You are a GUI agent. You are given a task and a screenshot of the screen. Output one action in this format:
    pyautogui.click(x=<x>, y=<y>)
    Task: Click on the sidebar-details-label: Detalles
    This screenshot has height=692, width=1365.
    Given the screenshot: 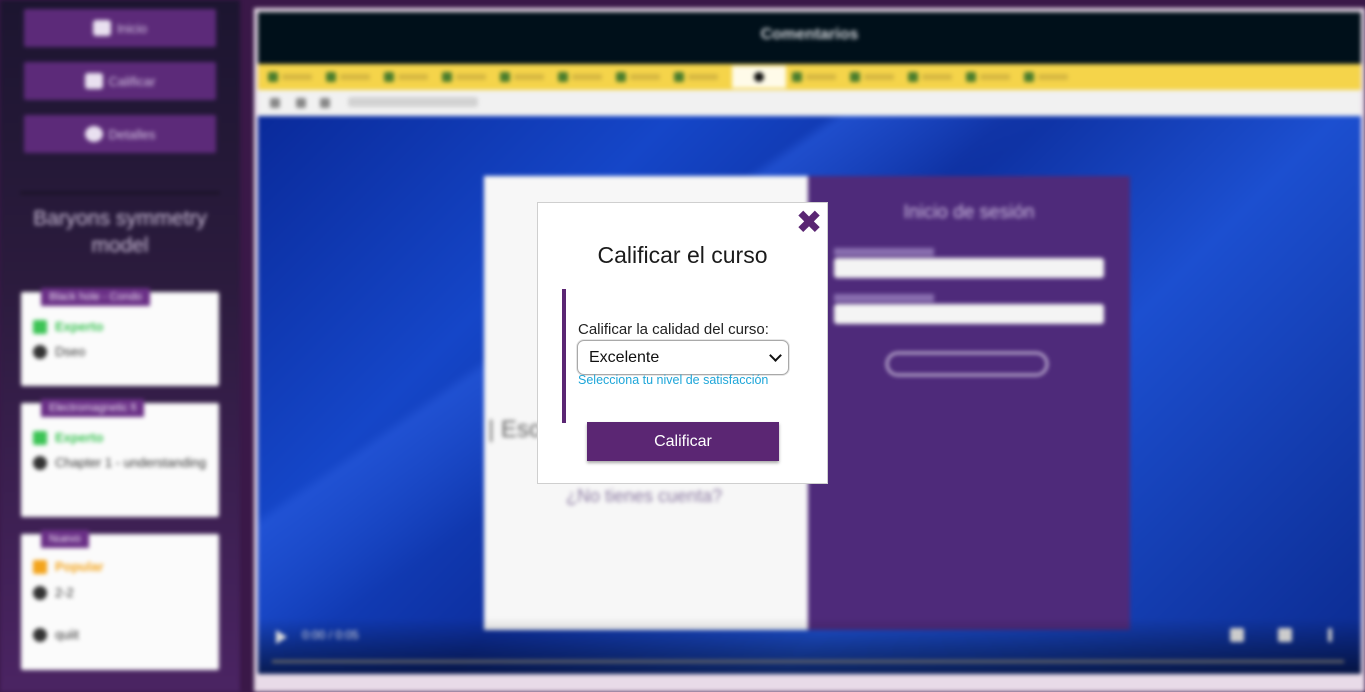 What is the action you would take?
    pyautogui.click(x=132, y=134)
    